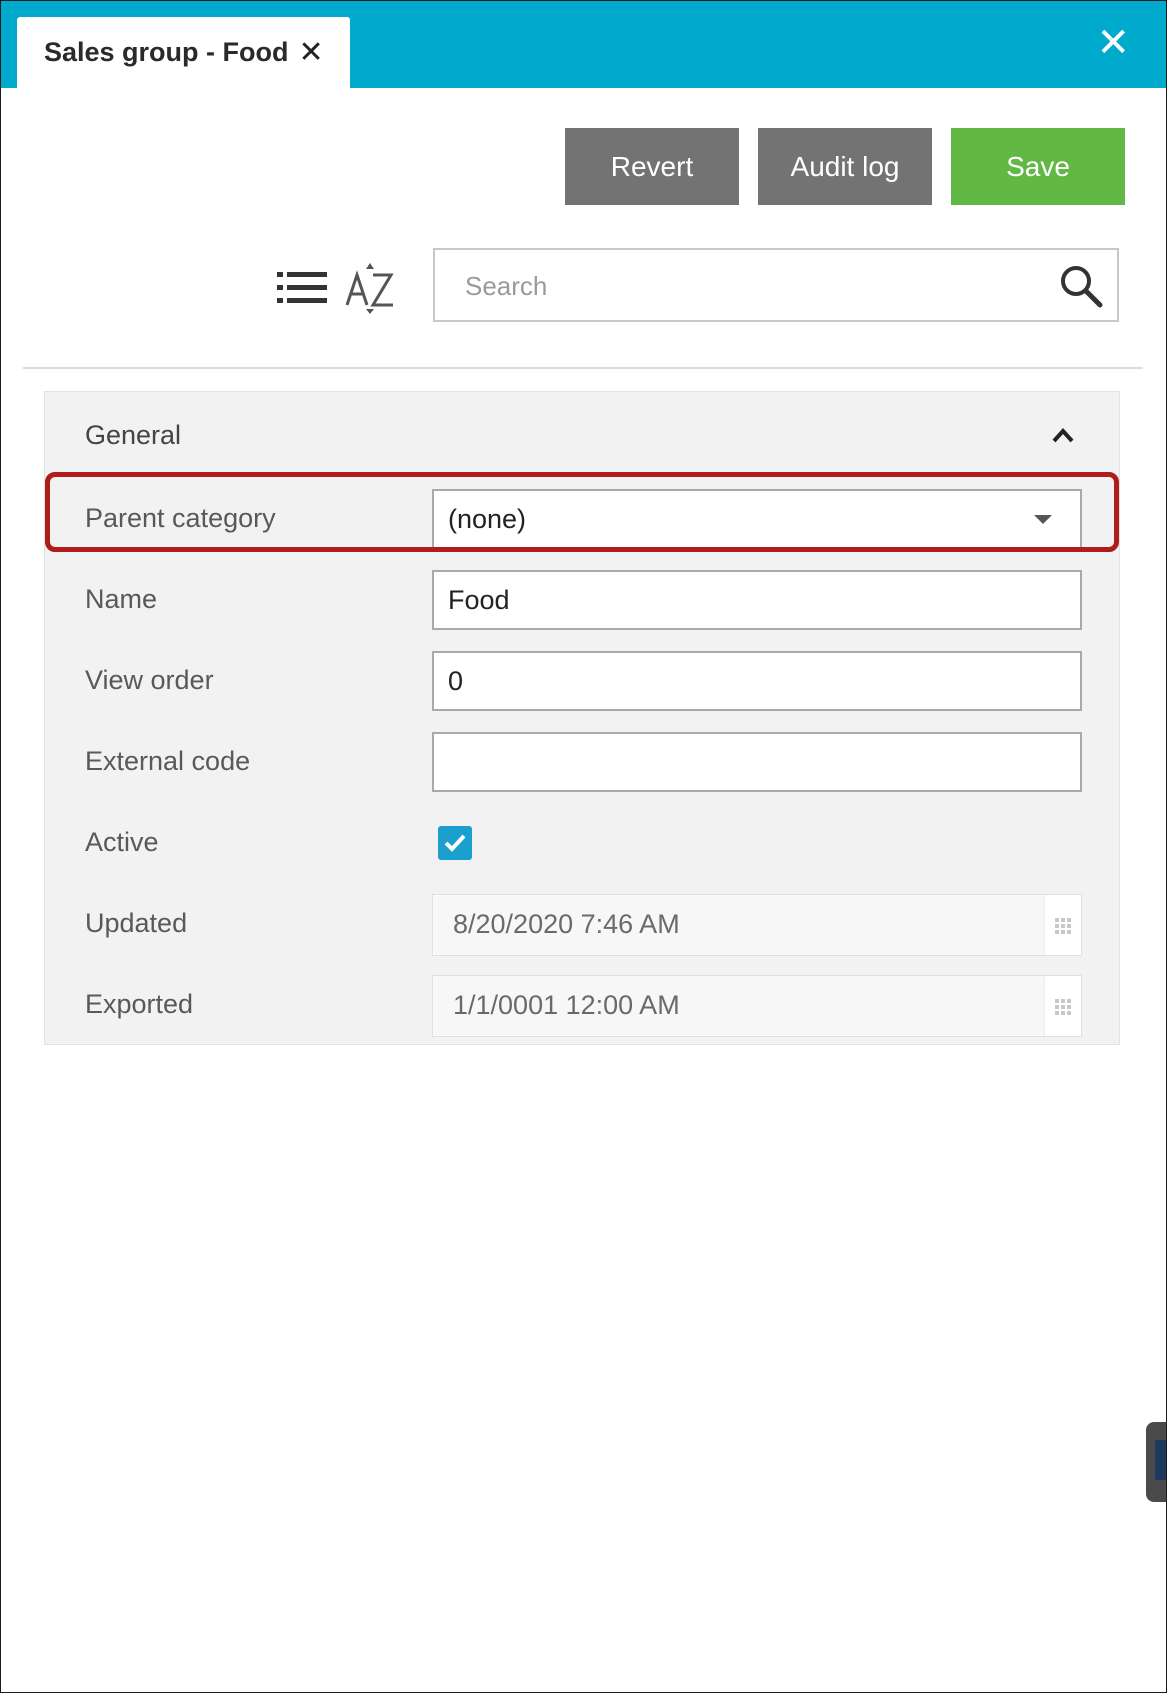  I want to click on side-panel-handle, so click(1156, 1462).